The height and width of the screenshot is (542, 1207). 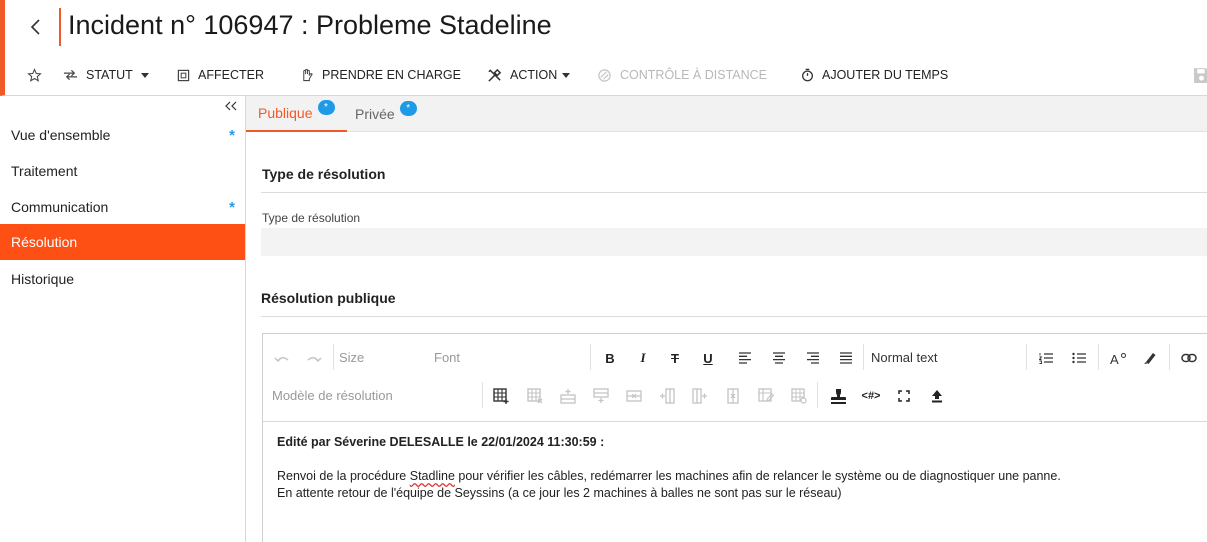 I want to click on sidebar-item-label: Traitement, so click(x=44, y=171).